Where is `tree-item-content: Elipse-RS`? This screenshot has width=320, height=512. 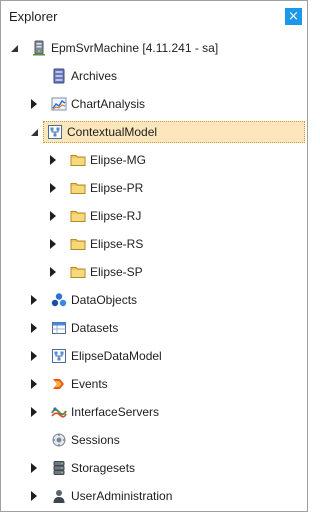 tree-item-content: Elipse-RS is located at coordinates (106, 244).